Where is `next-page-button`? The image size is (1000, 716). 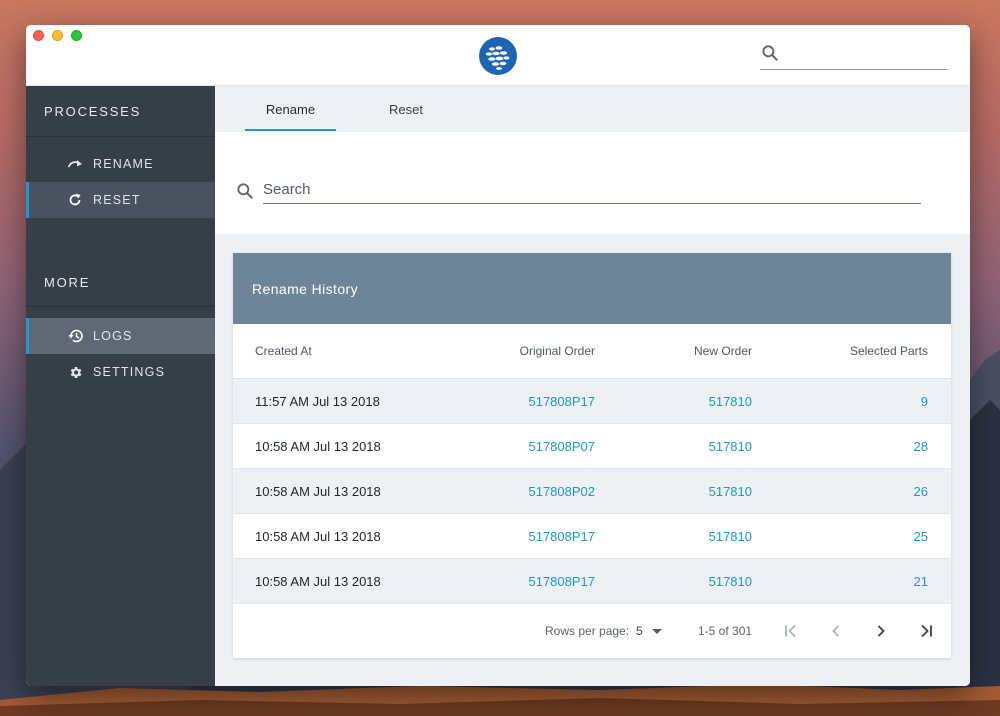 next-page-button is located at coordinates (881, 631).